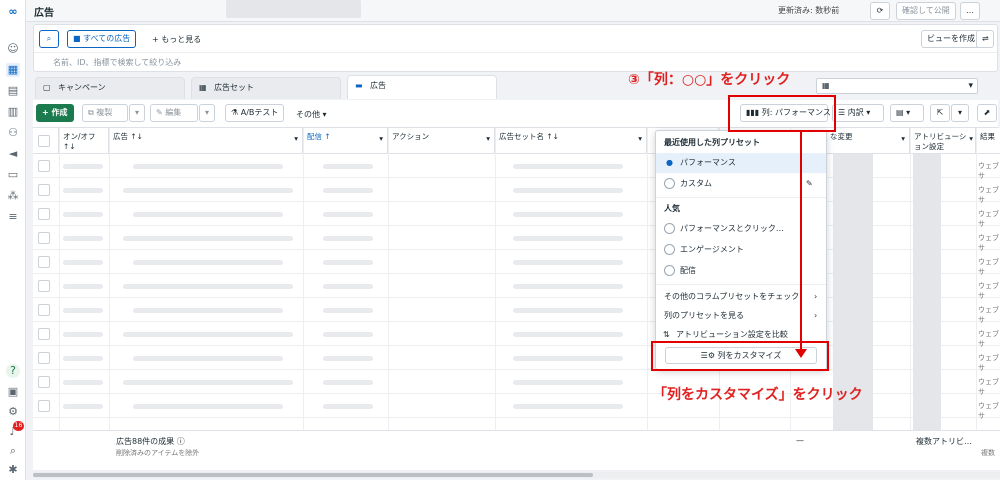 This screenshot has height=480, width=1000. I want to click on gear-icon: ⚙, so click(13, 412).